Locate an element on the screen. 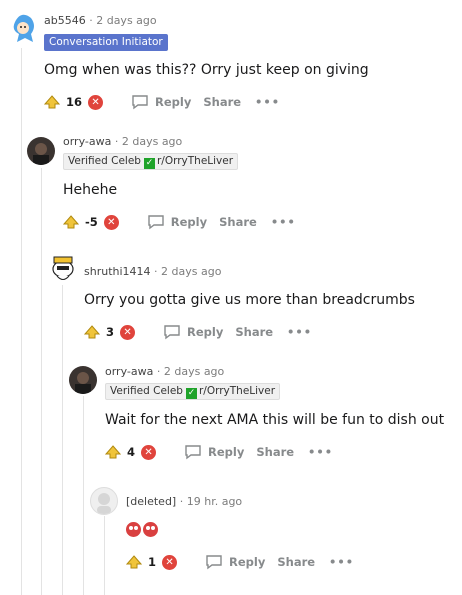 Image resolution: width=462 pixels, height=595 pixels. user-flair: Conversation Initiator is located at coordinates (106, 42).